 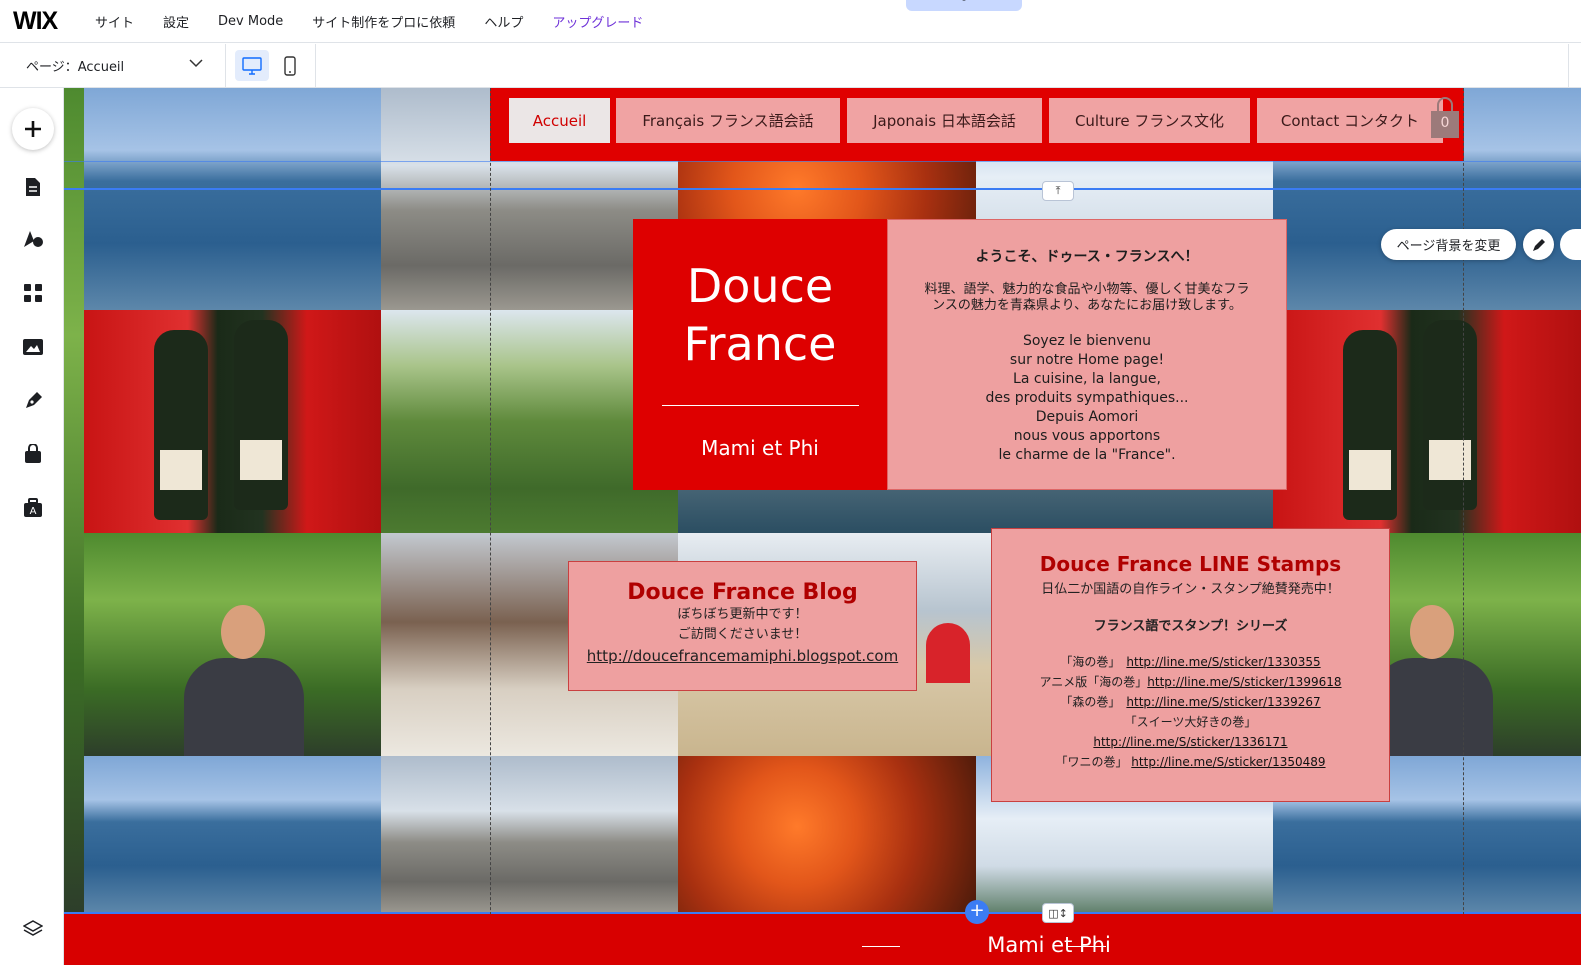 I want to click on desktop-view-button, so click(x=252, y=65).